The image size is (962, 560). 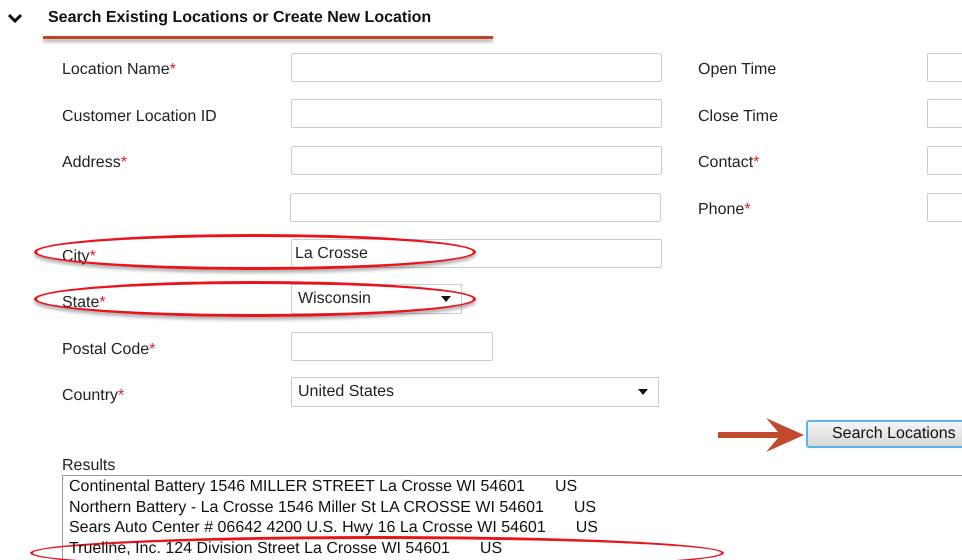 I want to click on field-label: Open Time, so click(x=737, y=69).